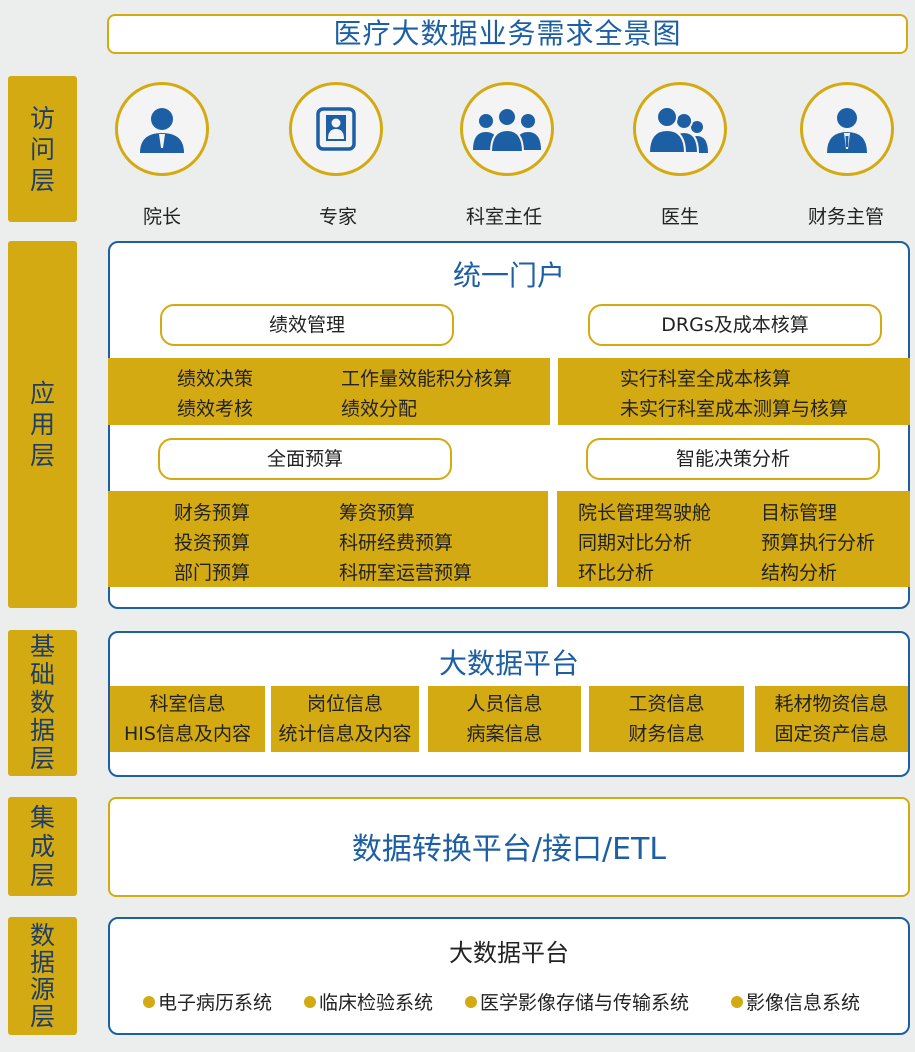  What do you see at coordinates (307, 325) in the screenshot?
I see `performance-management-pill: 绩效管理` at bounding box center [307, 325].